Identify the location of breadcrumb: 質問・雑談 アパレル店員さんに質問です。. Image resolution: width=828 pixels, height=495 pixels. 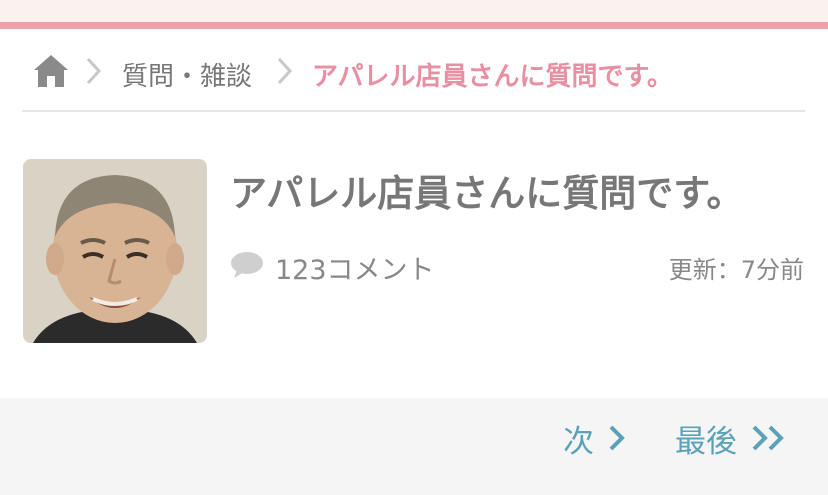
(413, 76).